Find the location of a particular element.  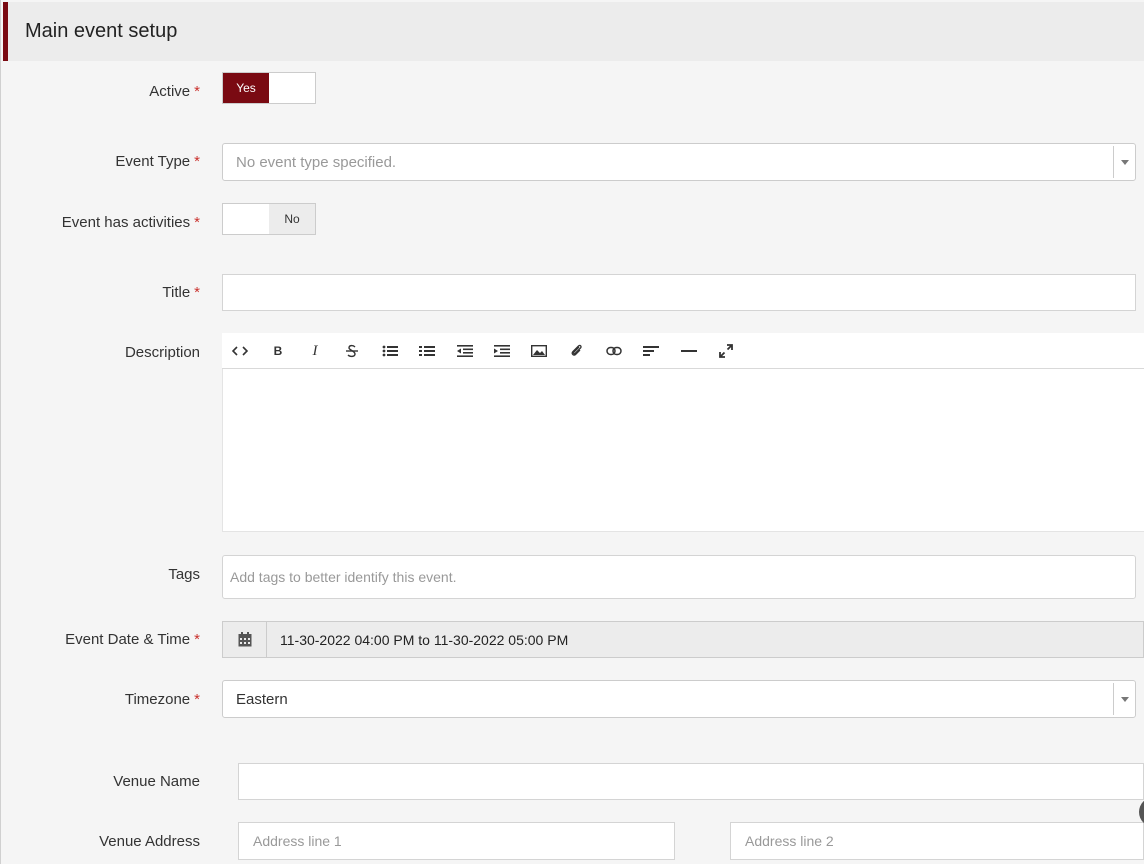

tags-label: Tags is located at coordinates (184, 574).